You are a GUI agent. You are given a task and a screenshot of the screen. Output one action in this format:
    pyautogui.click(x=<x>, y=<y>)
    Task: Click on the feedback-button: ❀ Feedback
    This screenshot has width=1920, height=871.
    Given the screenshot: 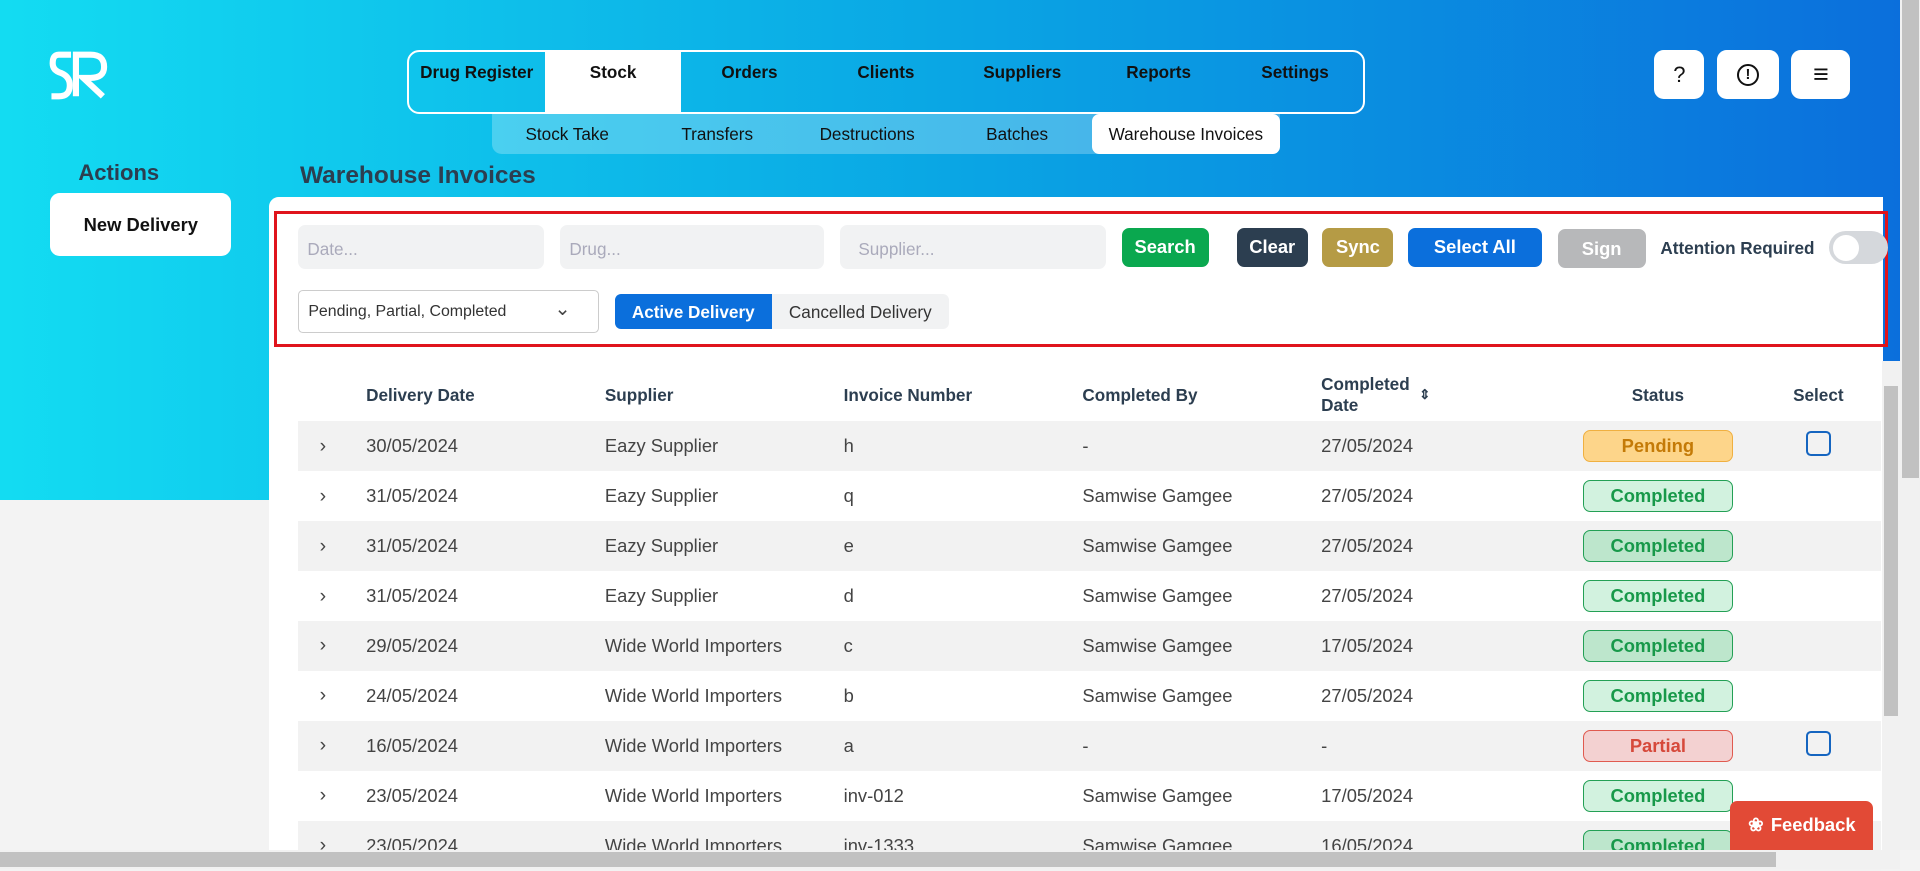 What is the action you would take?
    pyautogui.click(x=1802, y=825)
    